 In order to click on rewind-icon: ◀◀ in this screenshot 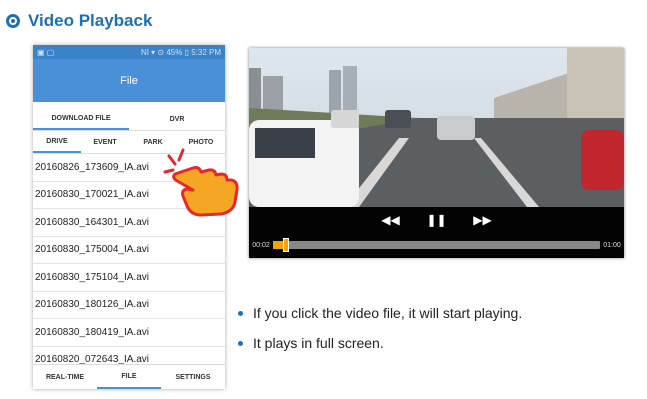, I will do `click(391, 220)`.